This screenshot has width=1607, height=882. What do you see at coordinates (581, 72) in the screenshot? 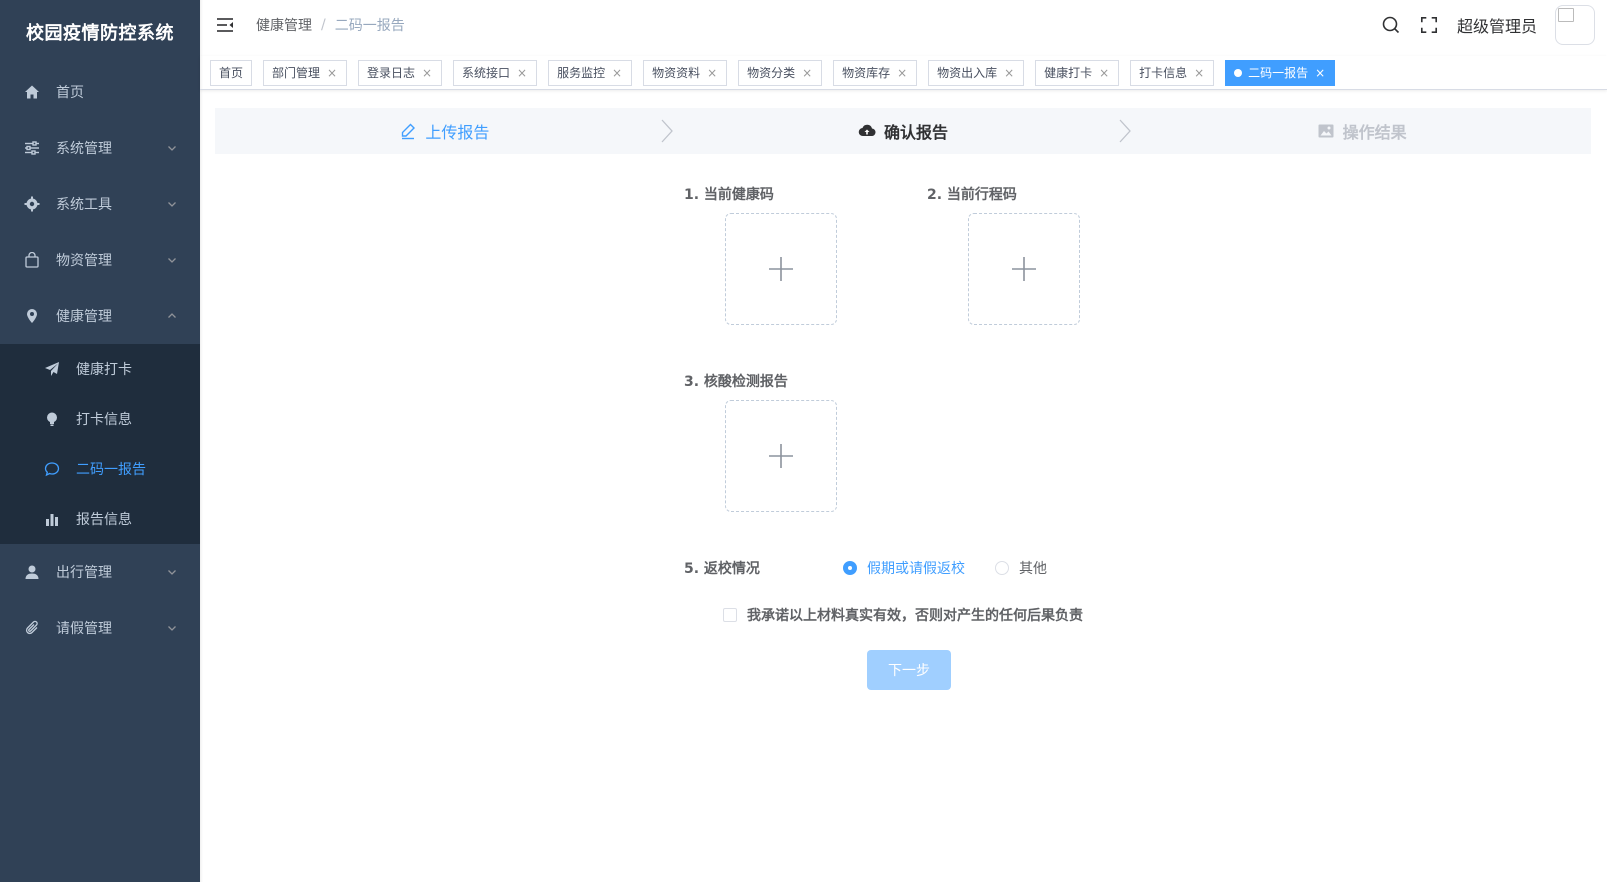
I see `tag-label: 服务监控` at bounding box center [581, 72].